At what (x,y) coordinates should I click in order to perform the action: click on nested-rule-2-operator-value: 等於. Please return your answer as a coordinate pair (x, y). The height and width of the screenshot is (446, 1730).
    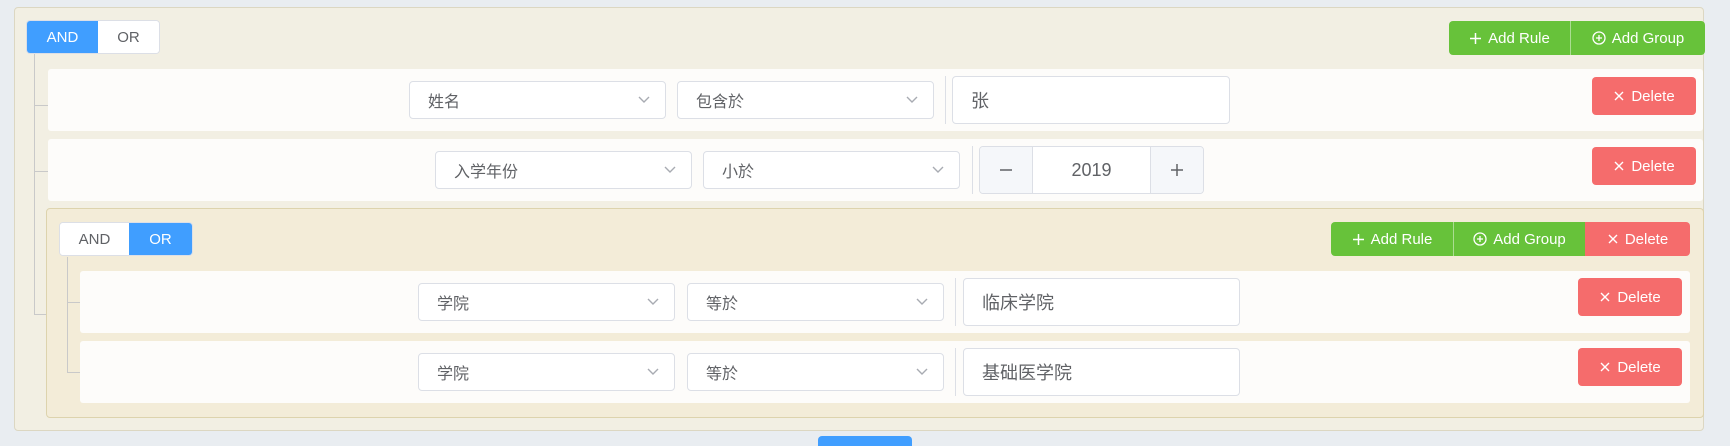
    Looking at the image, I should click on (722, 374).